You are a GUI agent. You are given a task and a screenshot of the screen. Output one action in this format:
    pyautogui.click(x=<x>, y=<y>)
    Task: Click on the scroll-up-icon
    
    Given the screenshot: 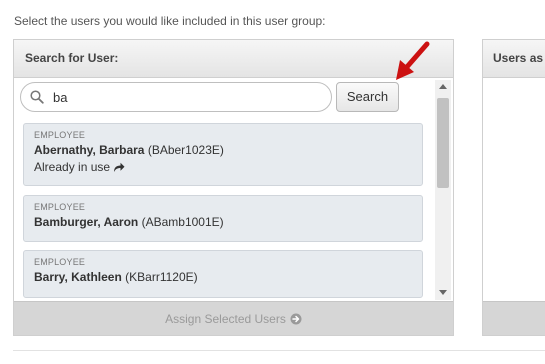 What is the action you would take?
    pyautogui.click(x=443, y=86)
    